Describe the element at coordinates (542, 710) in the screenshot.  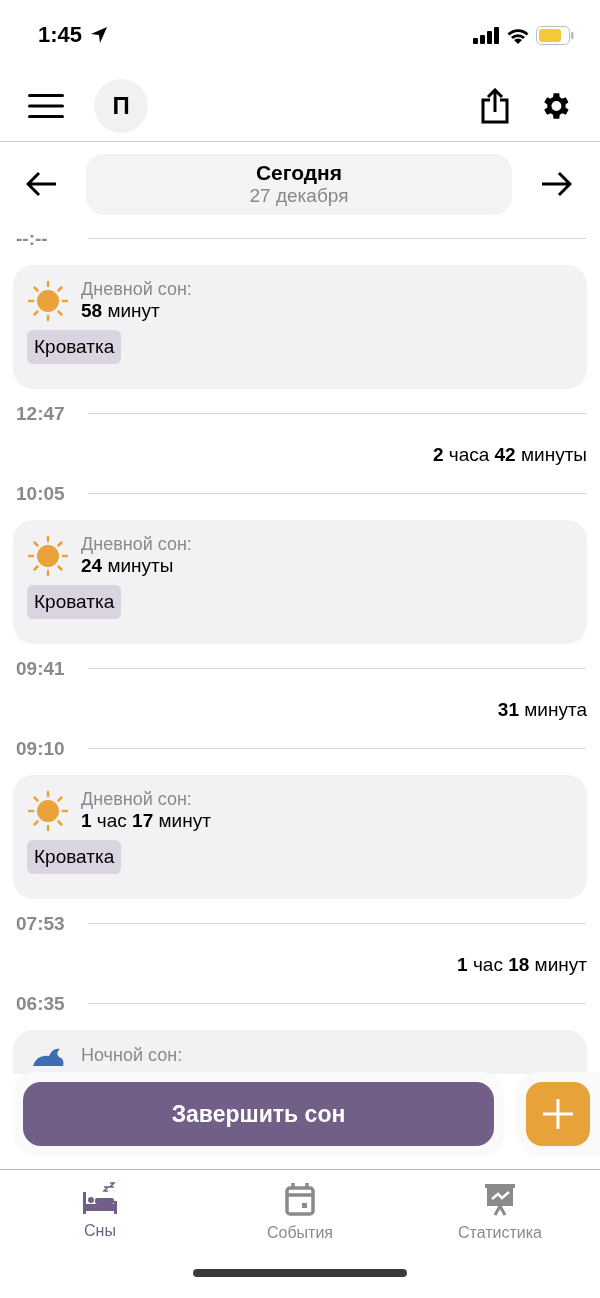
I see `awake-duration: 31 минута` at that location.